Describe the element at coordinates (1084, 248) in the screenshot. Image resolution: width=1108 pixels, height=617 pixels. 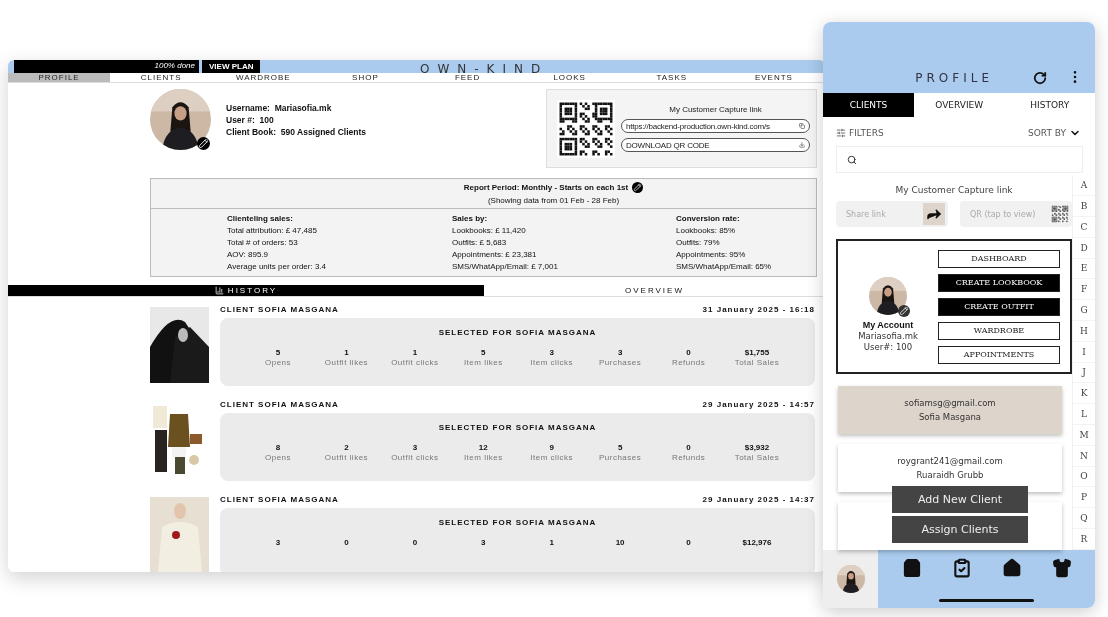
I see `alphabet-letter: D` at that location.